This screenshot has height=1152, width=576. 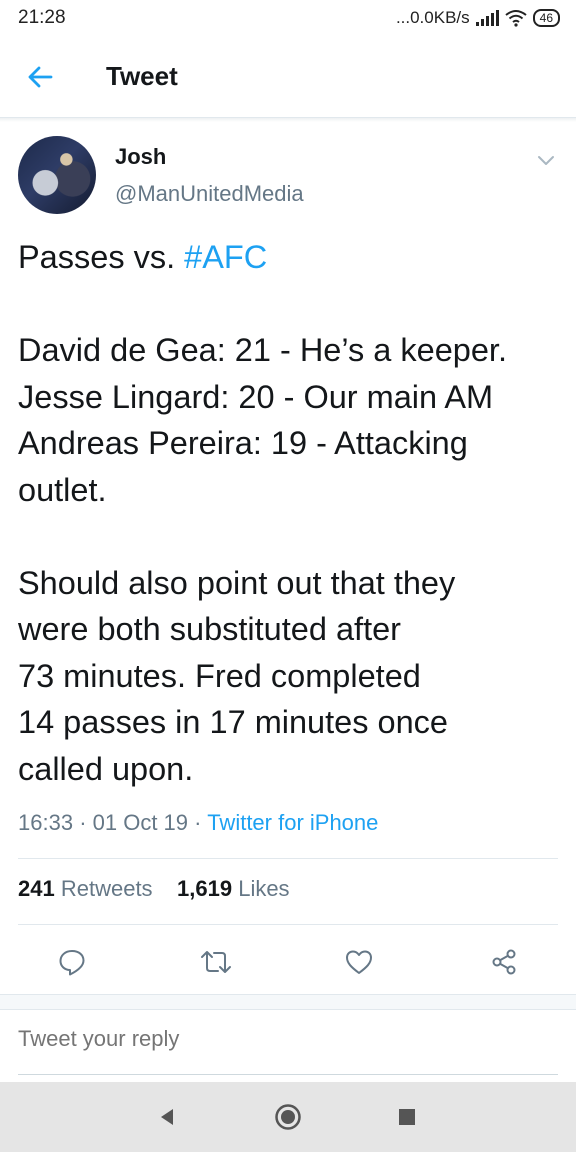 I want to click on author-name: Josh, so click(x=140, y=157).